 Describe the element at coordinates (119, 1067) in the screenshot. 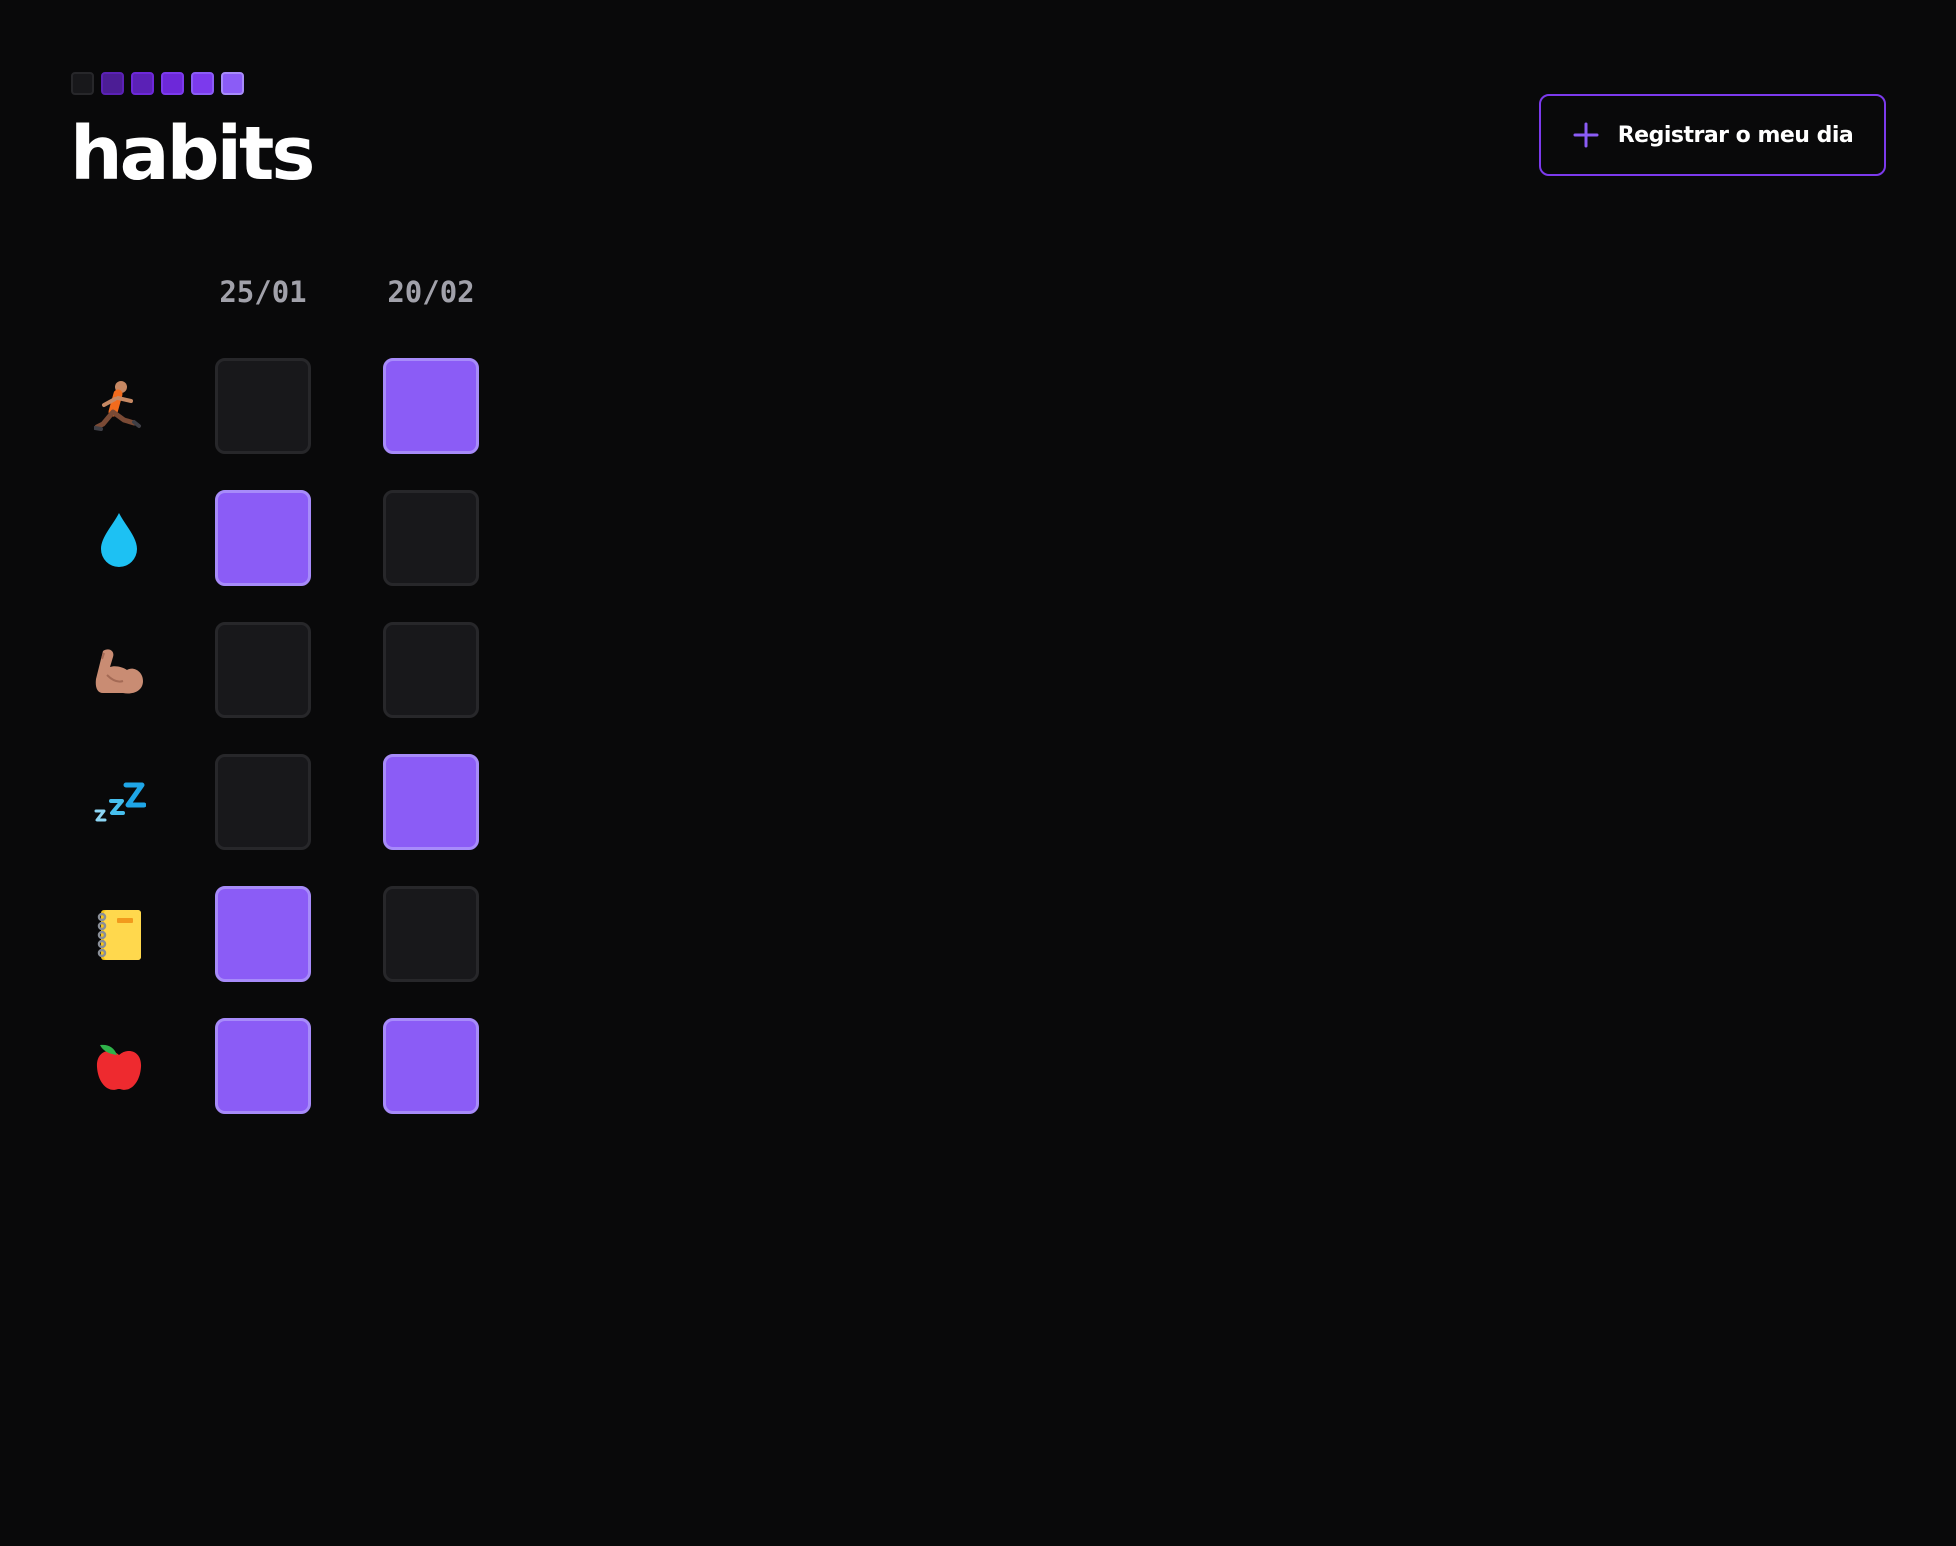

I see `red-apple-icon` at that location.